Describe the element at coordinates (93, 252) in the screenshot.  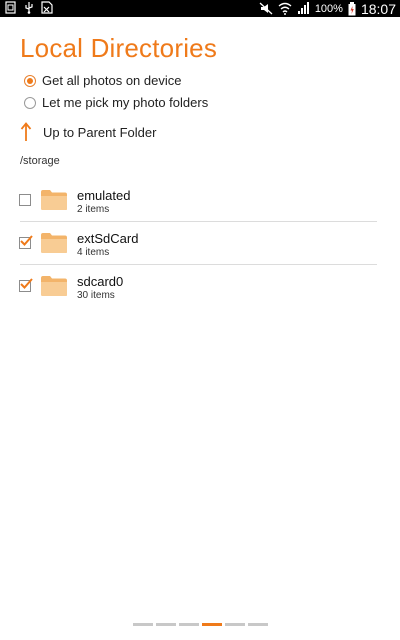
I see `folder-item-count: 4 items` at that location.